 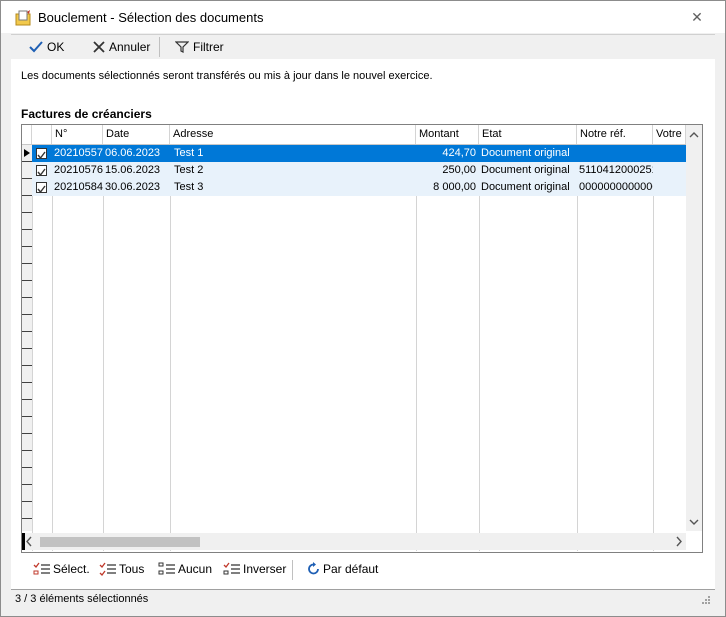 What do you see at coordinates (694, 328) in the screenshot?
I see `vertical-scrollbar` at bounding box center [694, 328].